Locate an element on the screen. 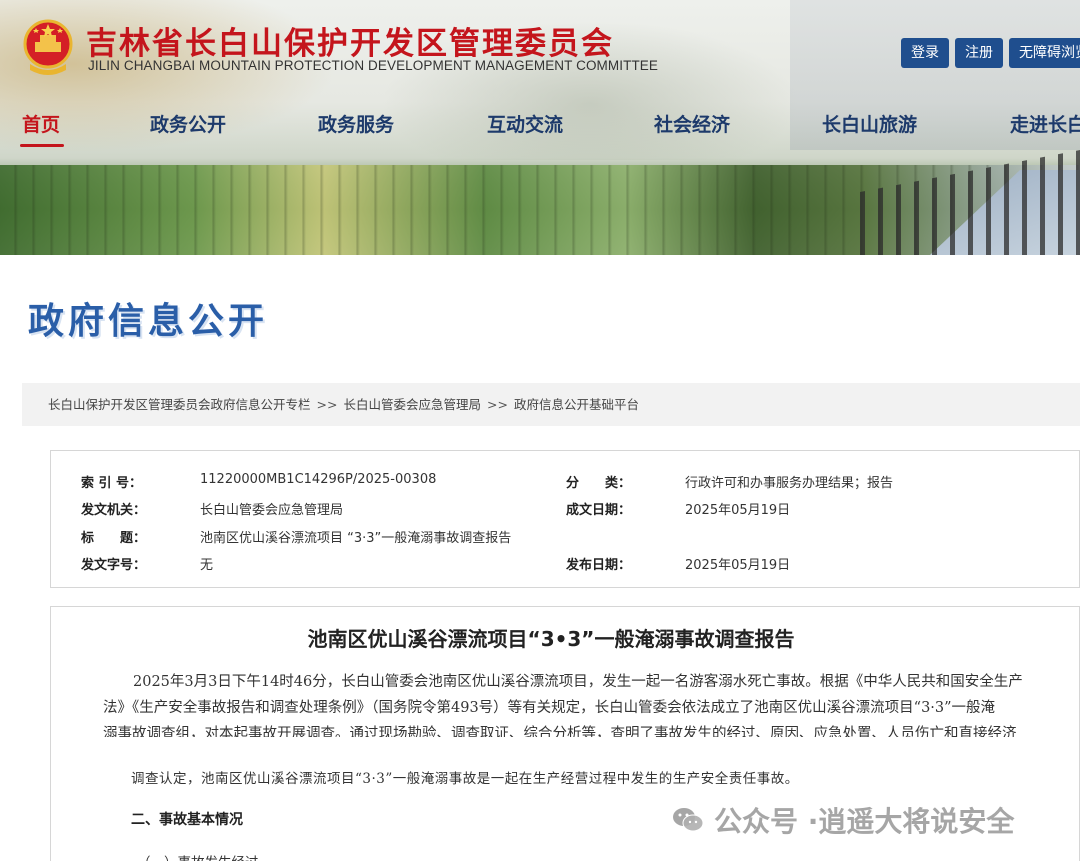 The width and height of the screenshot is (1080, 861). national-emblem-icon is located at coordinates (48, 47).